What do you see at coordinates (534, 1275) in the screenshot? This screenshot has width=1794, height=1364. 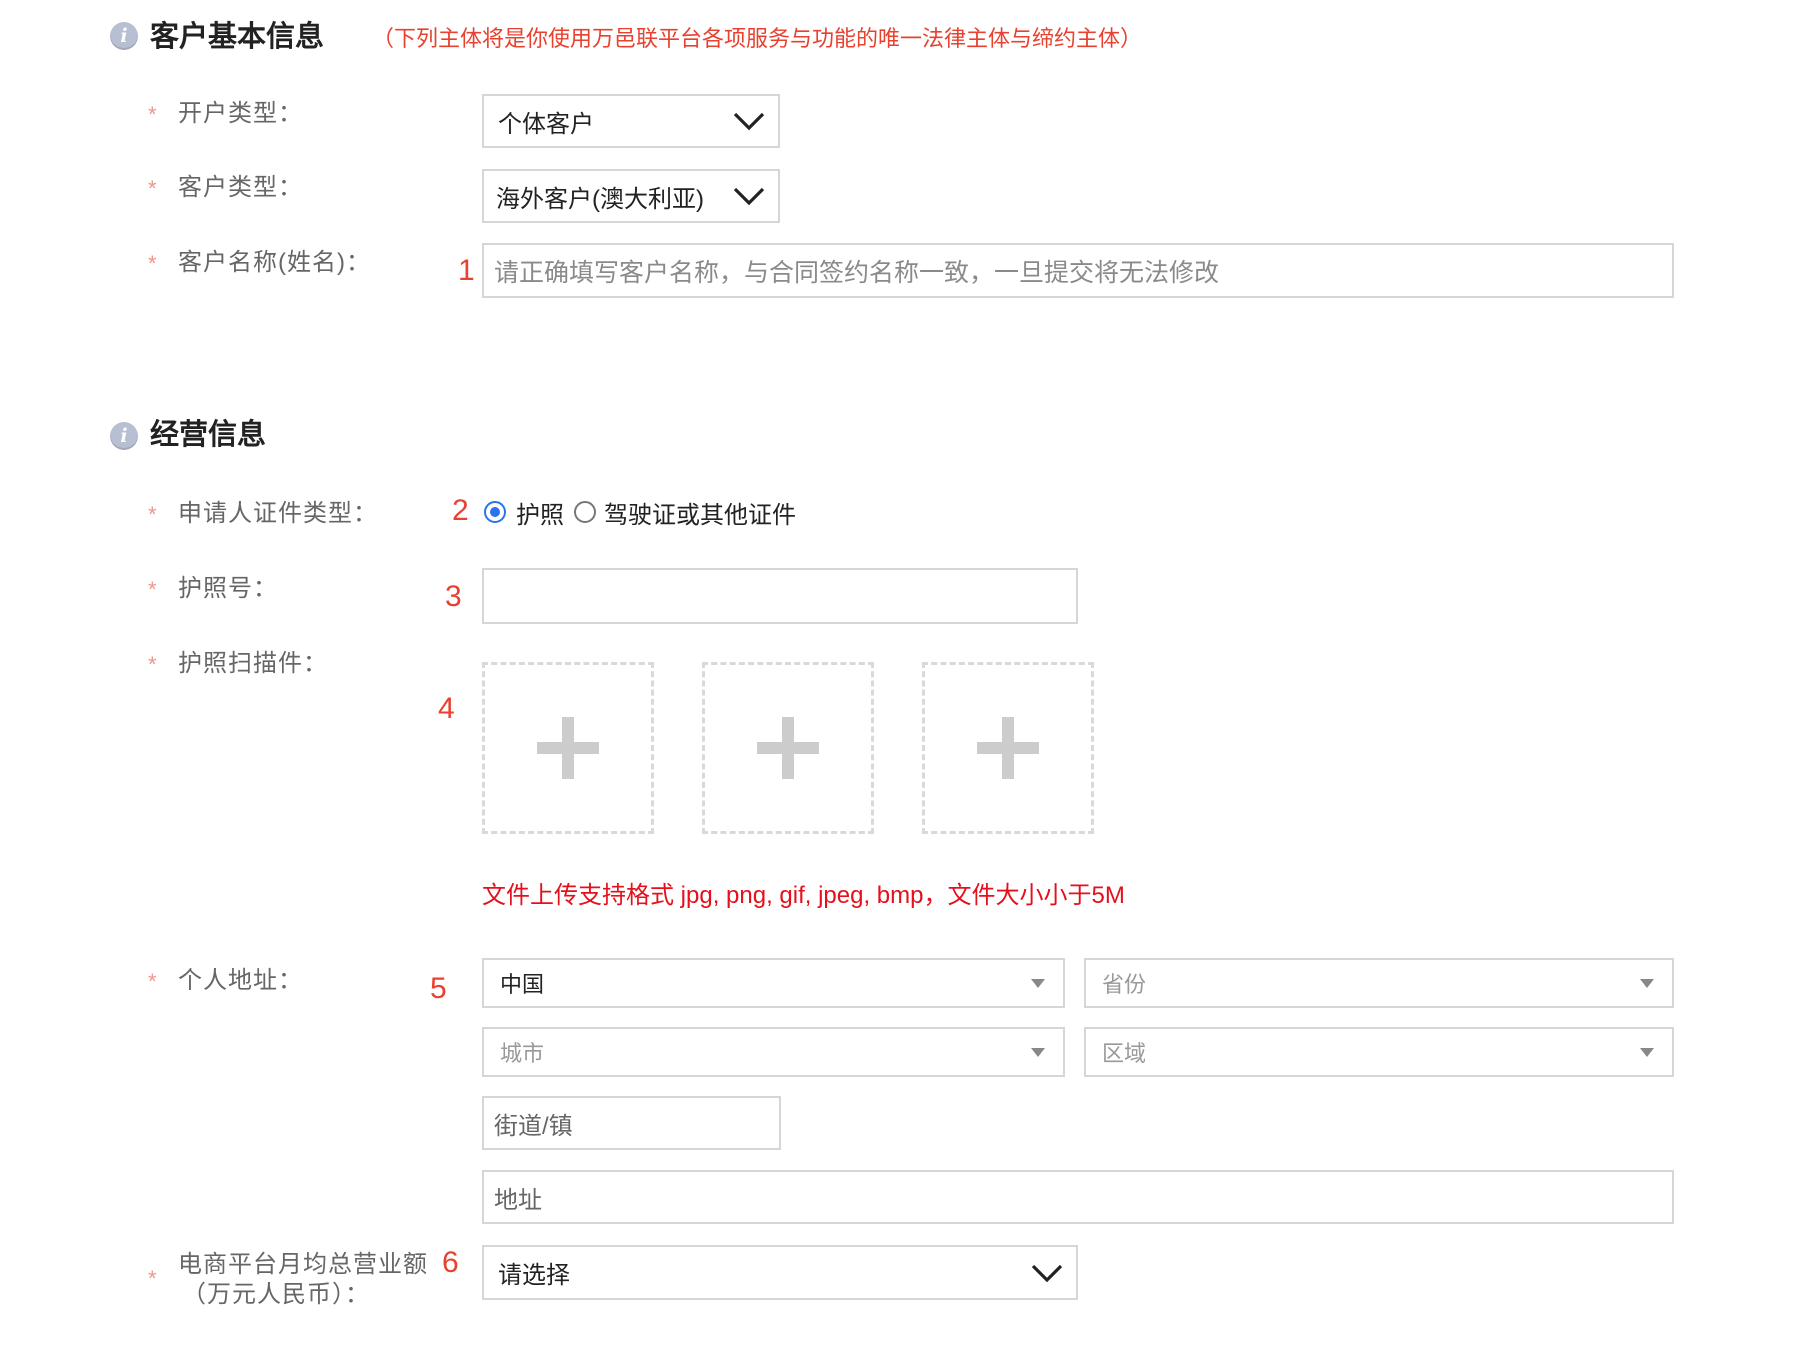 I see `turnover-value: 请选择` at bounding box center [534, 1275].